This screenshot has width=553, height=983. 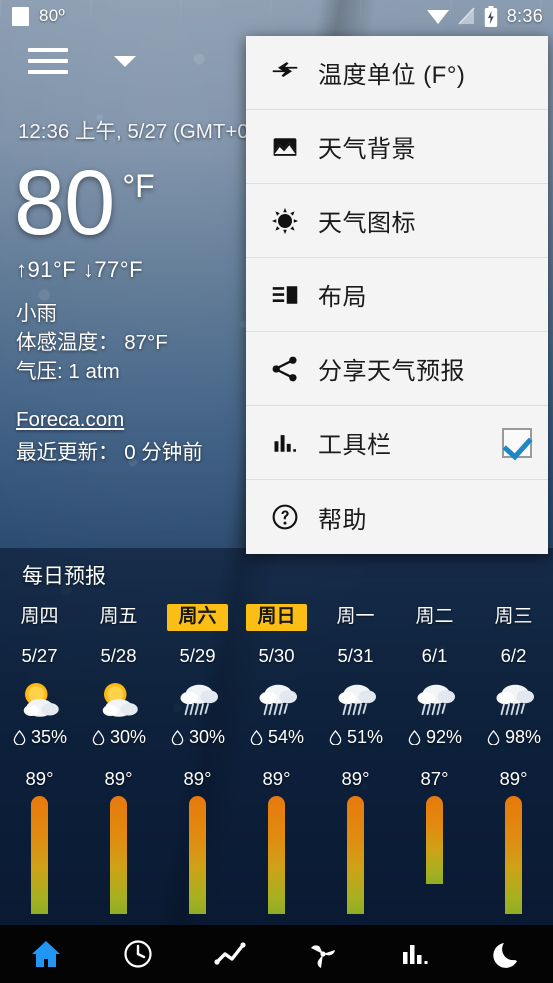 What do you see at coordinates (513, 655) in the screenshot?
I see `forecast-day-date: 6/2` at bounding box center [513, 655].